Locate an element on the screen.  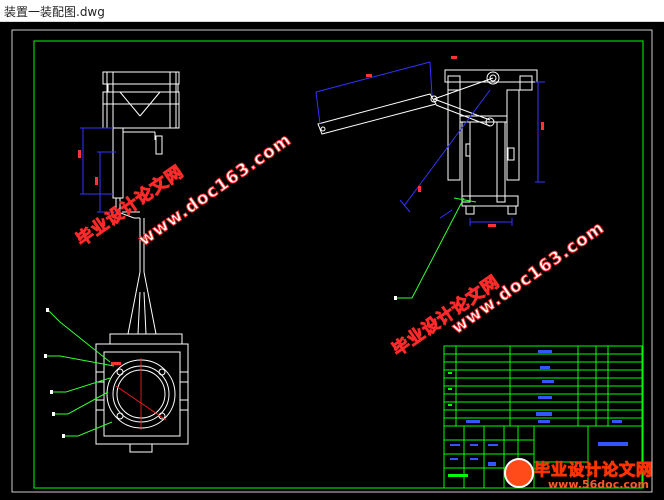
logo-emblem-icon is located at coordinates (519, 473).